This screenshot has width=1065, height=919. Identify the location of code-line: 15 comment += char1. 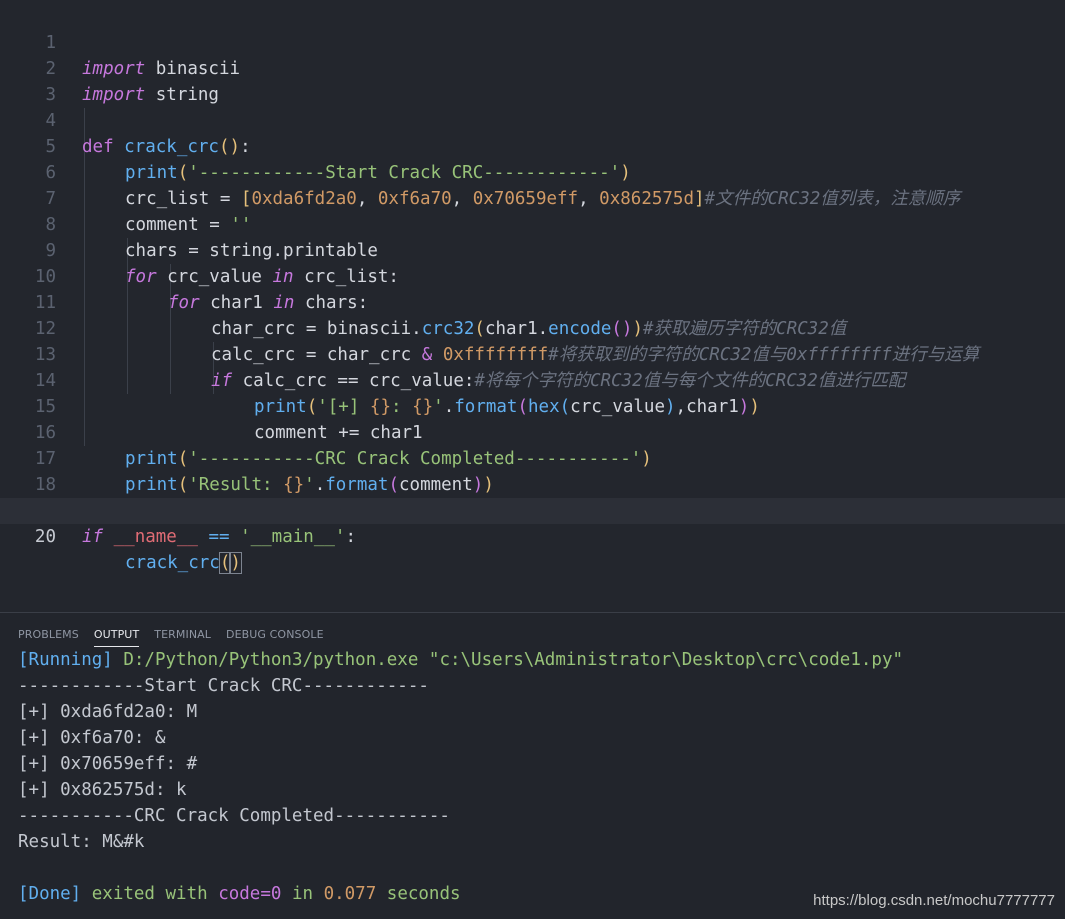
(532, 405).